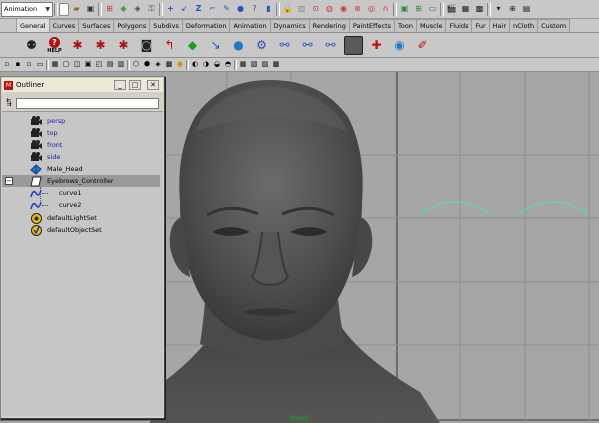 The width and height of the screenshot is (599, 423). What do you see at coordinates (54, 45) in the screenshot?
I see `help-icon: ? HELP` at bounding box center [54, 45].